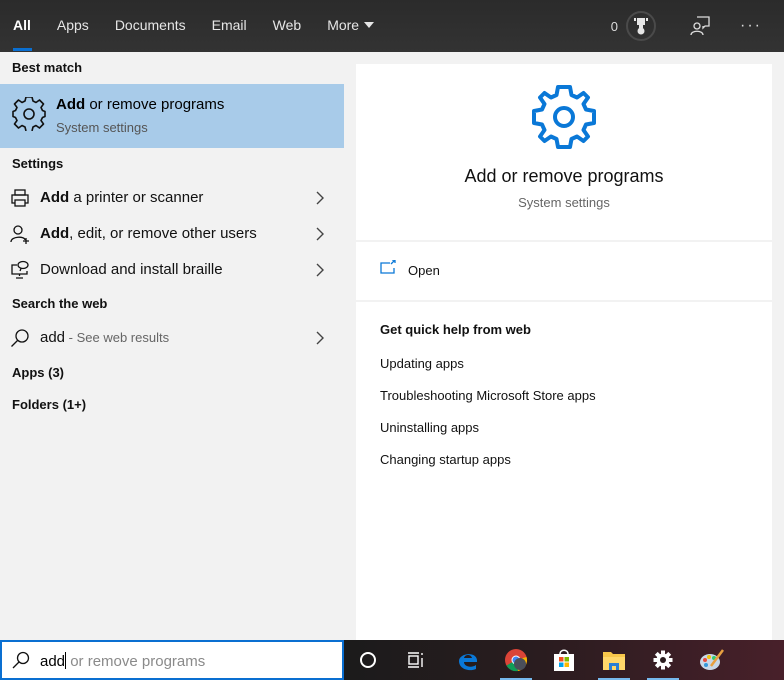 Image resolution: width=784 pixels, height=680 pixels. I want to click on scope-tabs: All Apps Documents Email Web More, so click(193, 26).